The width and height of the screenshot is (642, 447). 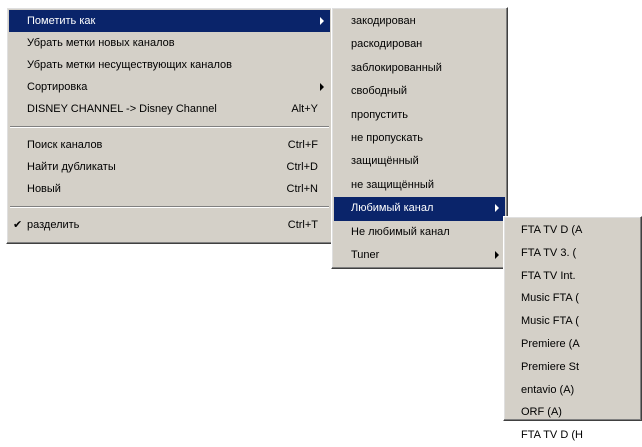 I want to click on menu-item-favorite-list: Premiere St, so click(x=572, y=367).